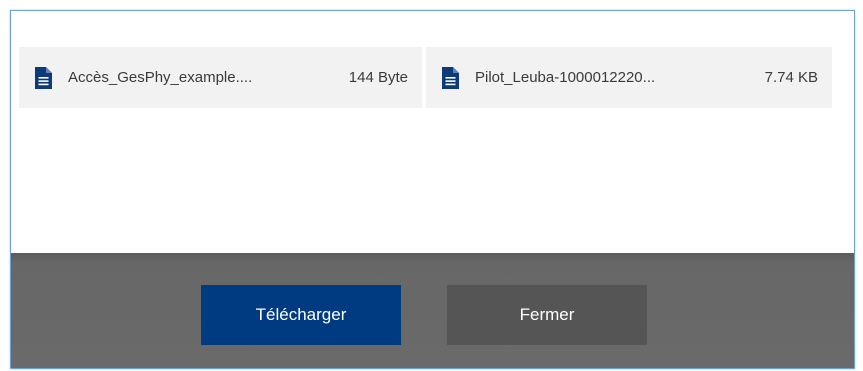 The width and height of the screenshot is (863, 371). What do you see at coordinates (547, 315) in the screenshot?
I see `close-button: Fermer` at bounding box center [547, 315].